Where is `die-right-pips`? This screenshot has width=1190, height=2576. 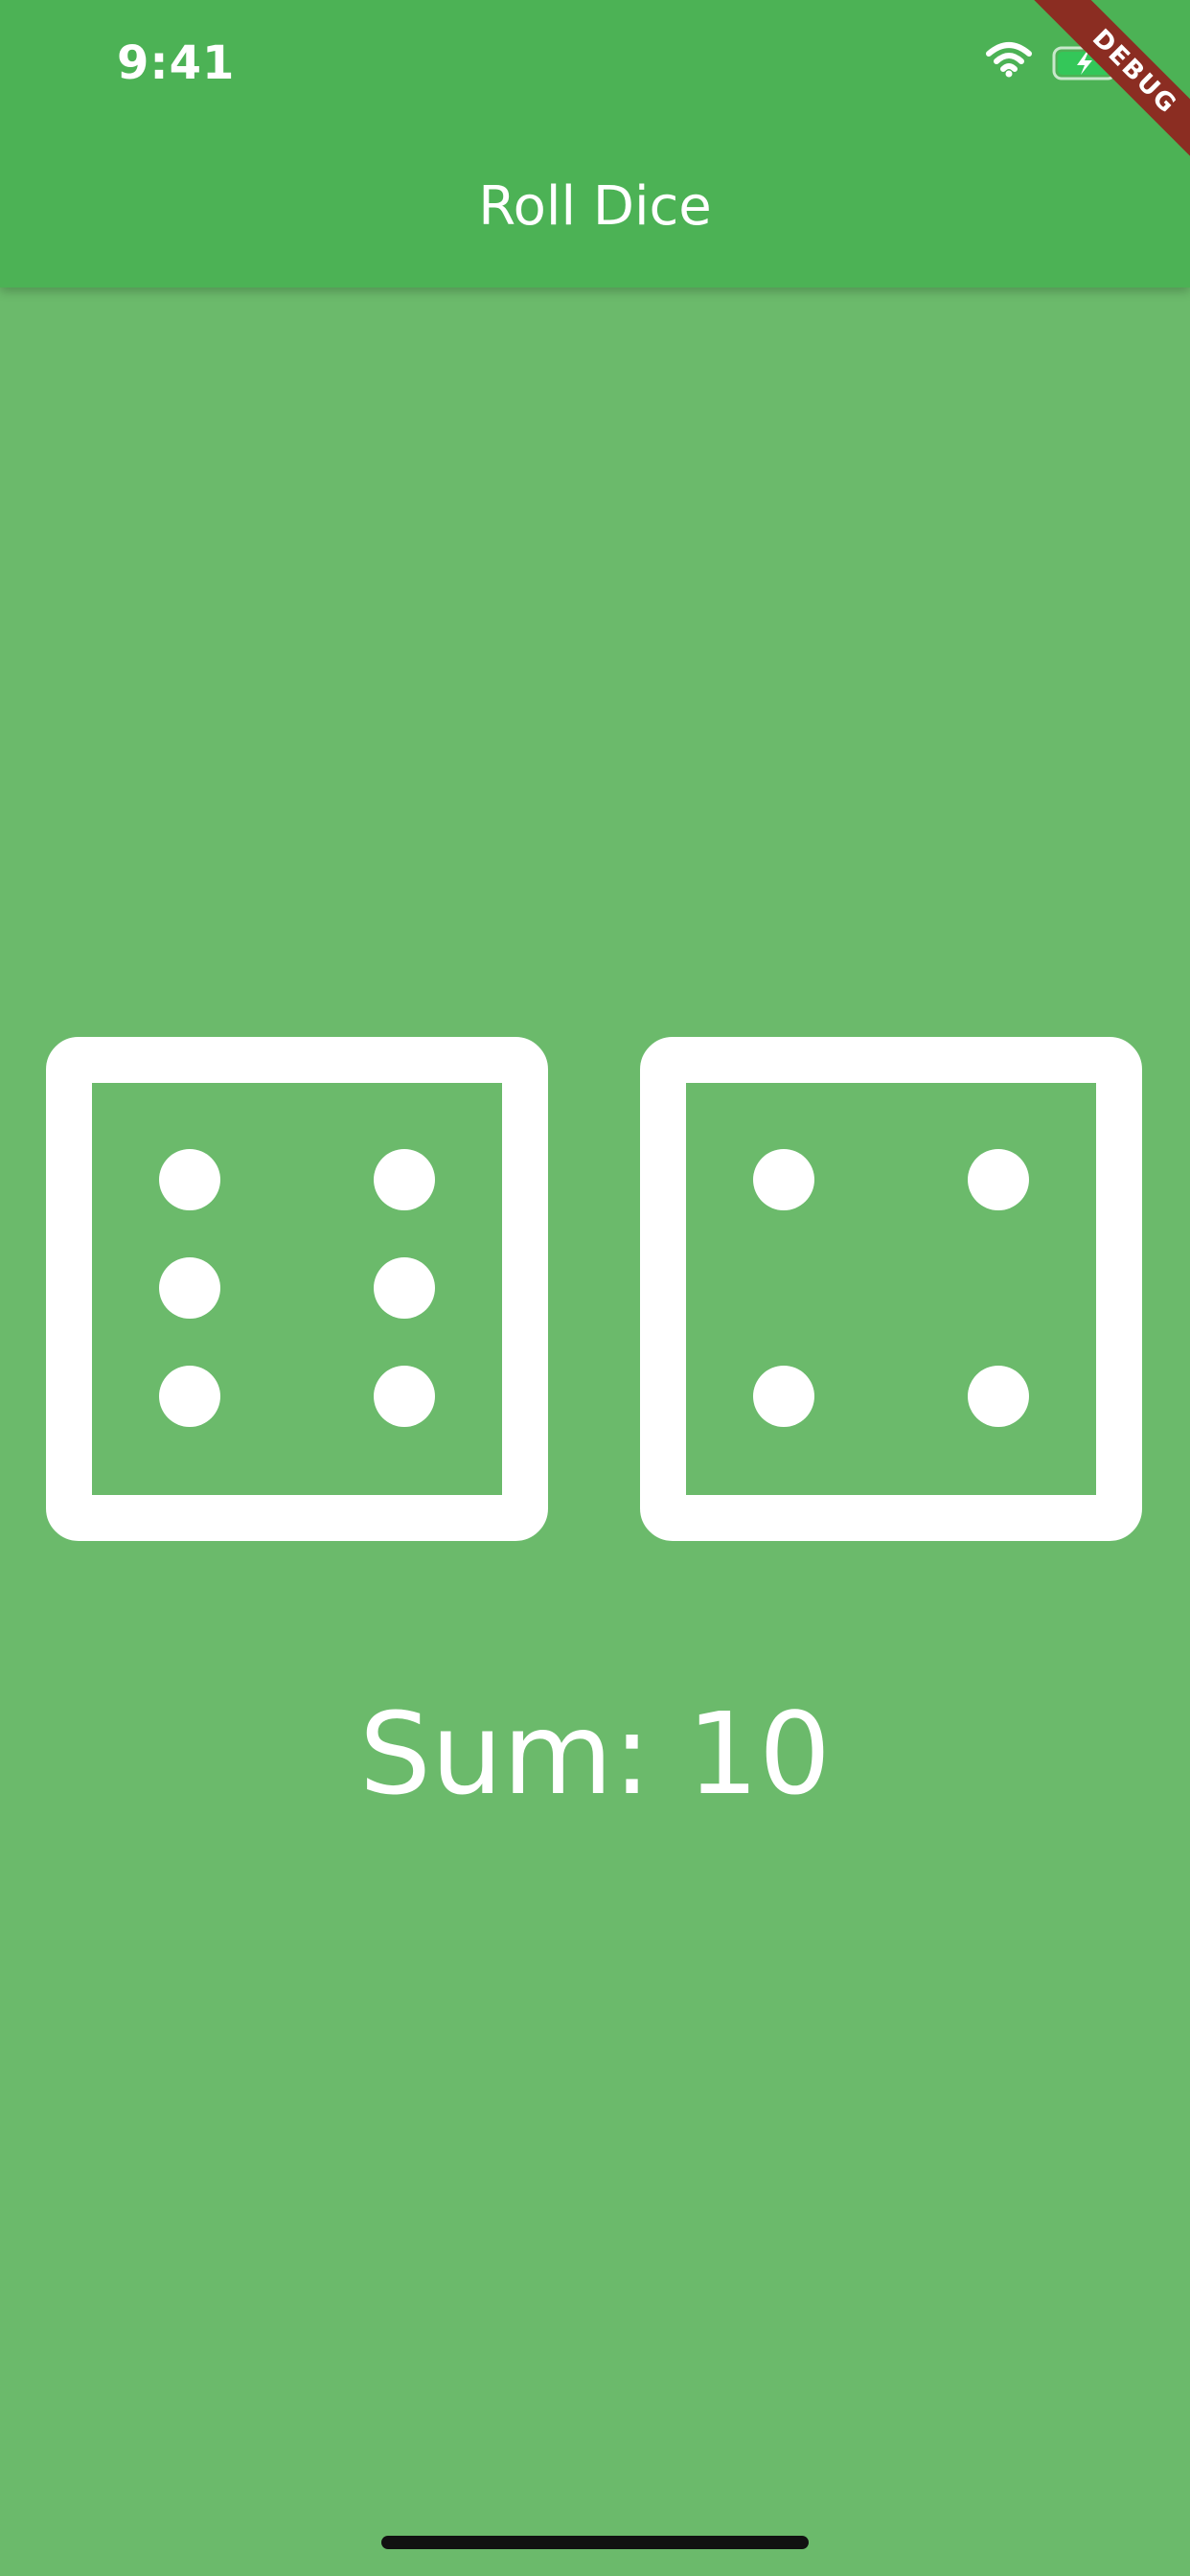 die-right-pips is located at coordinates (891, 1288).